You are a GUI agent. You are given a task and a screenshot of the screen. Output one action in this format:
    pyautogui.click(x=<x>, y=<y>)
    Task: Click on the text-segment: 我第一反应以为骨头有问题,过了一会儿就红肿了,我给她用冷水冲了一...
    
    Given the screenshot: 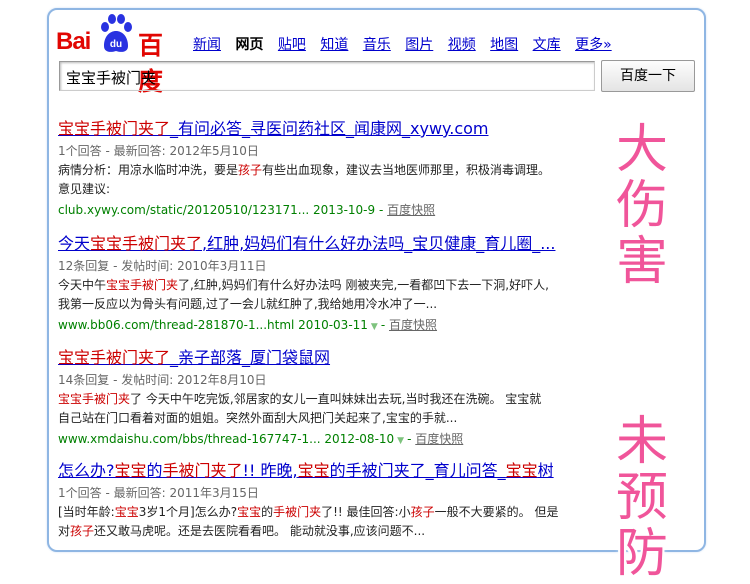 What is the action you would take?
    pyautogui.click(x=248, y=304)
    